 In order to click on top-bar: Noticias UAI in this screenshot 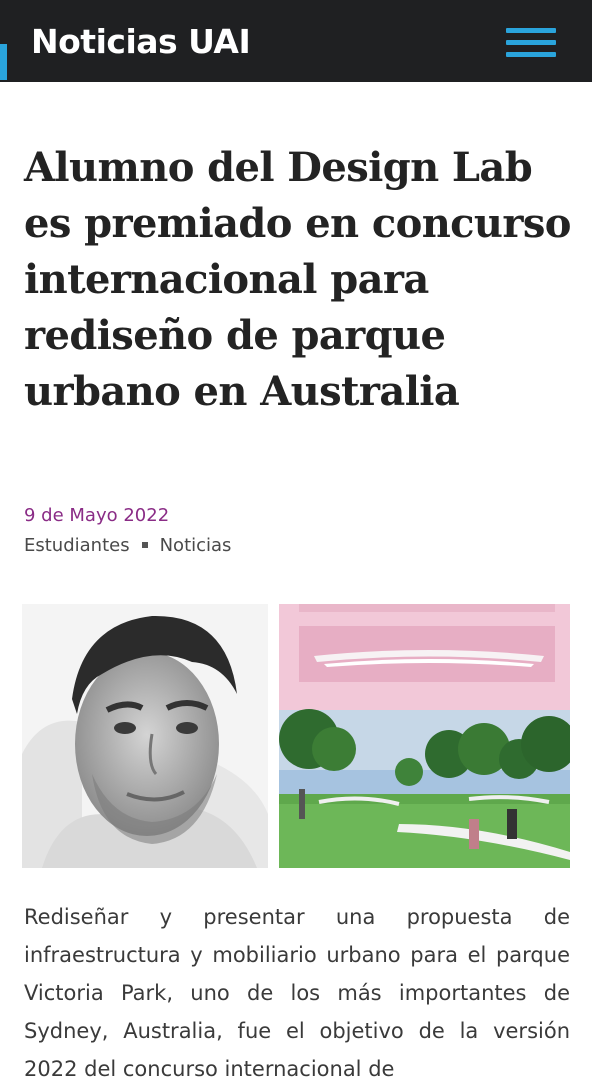, I will do `click(296, 41)`.